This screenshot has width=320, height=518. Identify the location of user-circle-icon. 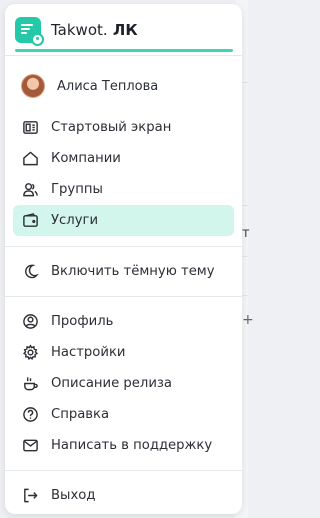
(30, 322).